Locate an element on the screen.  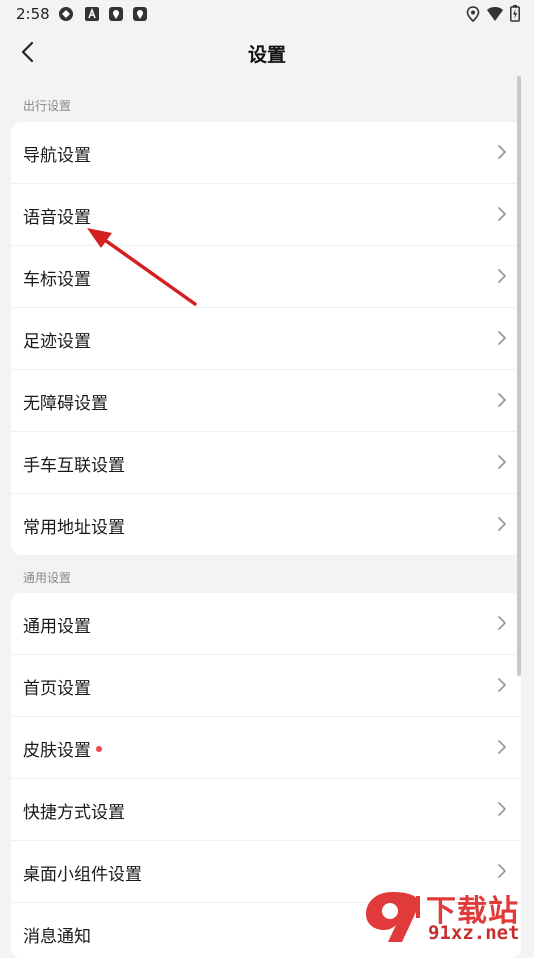
settings-item-label: 语音设置 is located at coordinates (57, 218).